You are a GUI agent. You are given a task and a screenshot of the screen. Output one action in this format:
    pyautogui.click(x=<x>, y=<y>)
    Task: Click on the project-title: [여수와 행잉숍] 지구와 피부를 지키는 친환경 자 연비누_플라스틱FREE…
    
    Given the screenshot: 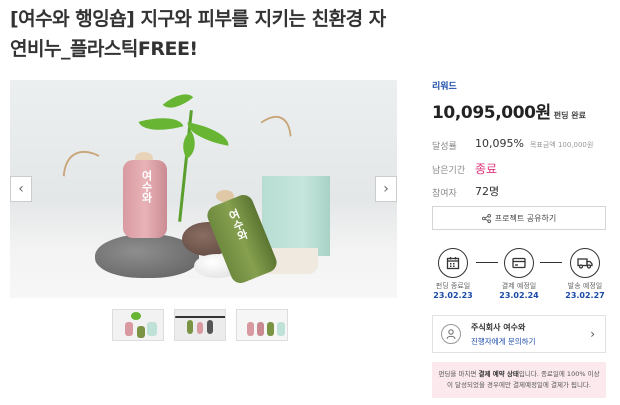 What is the action you would take?
    pyautogui.click(x=210, y=34)
    